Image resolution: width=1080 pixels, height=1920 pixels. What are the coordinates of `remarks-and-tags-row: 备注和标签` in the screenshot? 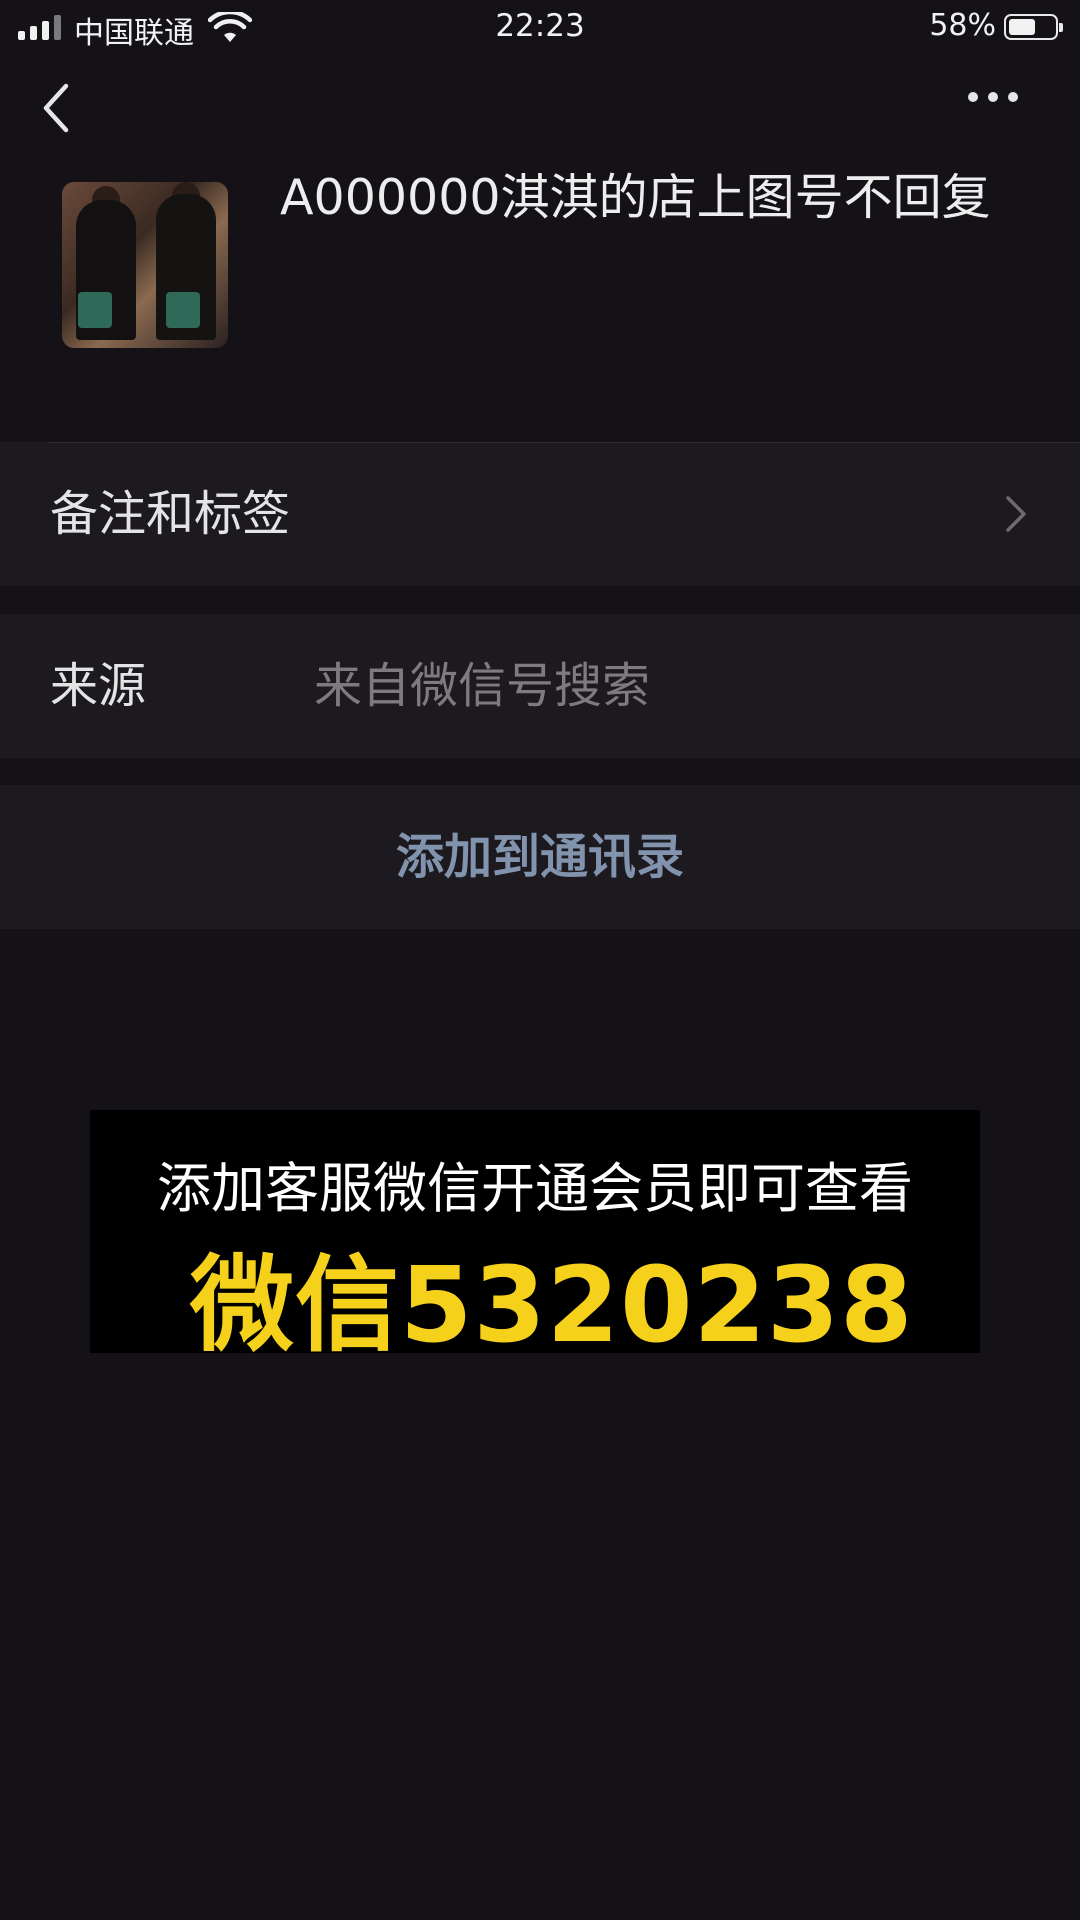 It's located at (540, 514).